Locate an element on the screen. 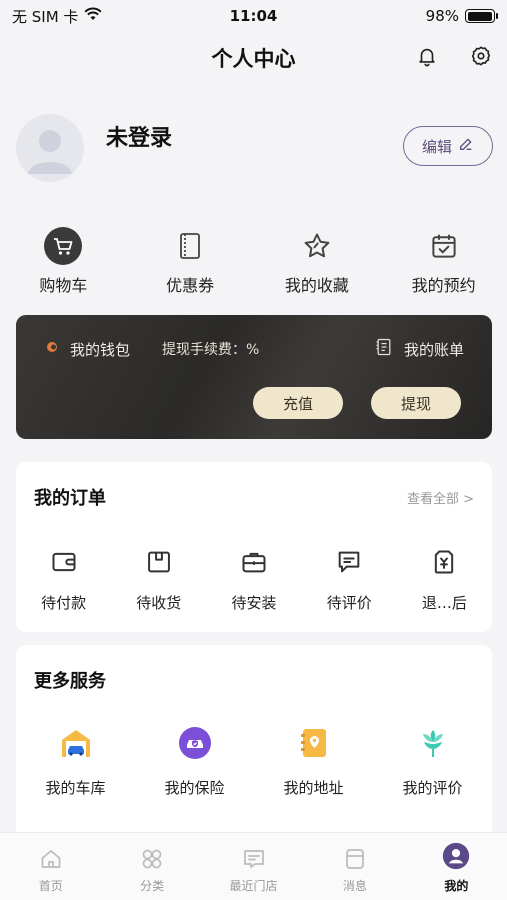 The image size is (507, 900). tab-bar: 首页 分类 最近门店 消息 我的 is located at coordinates (253, 866).